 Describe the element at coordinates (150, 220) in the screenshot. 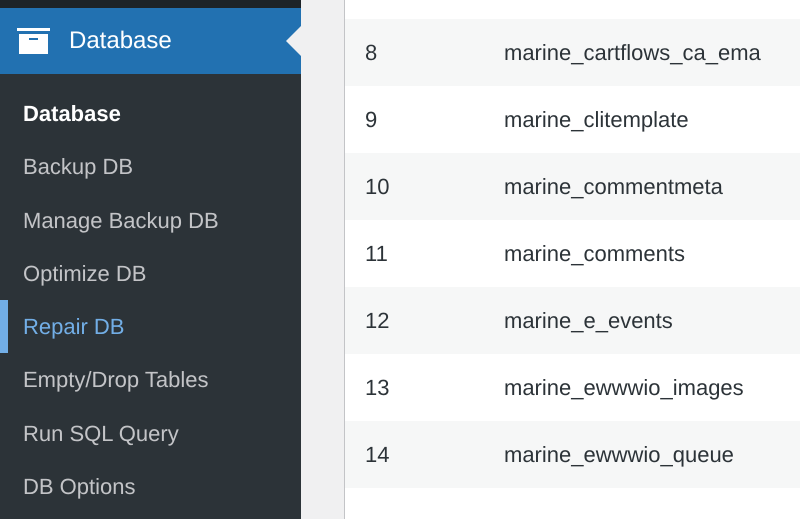

I see `submenu-link: Manage Backup DB` at that location.